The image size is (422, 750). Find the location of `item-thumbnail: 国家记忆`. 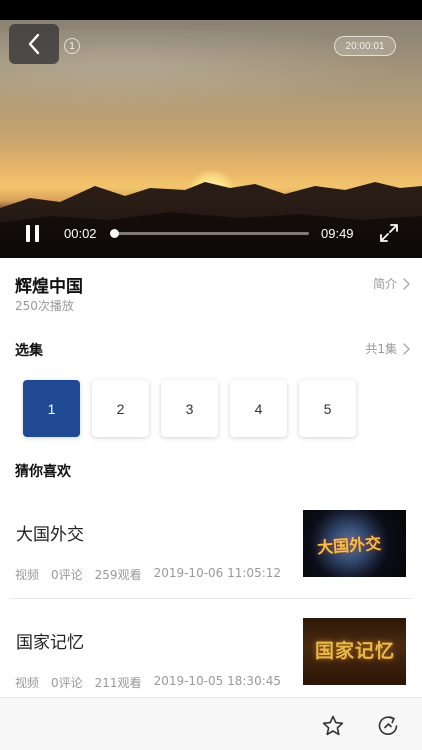

item-thumbnail: 国家记忆 is located at coordinates (354, 651).